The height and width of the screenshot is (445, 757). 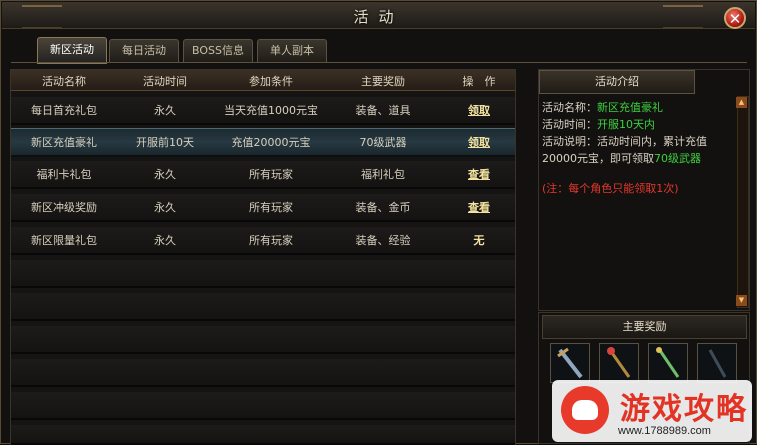 What do you see at coordinates (383, 142) in the screenshot?
I see `cell-main-reward: 70级武器` at bounding box center [383, 142].